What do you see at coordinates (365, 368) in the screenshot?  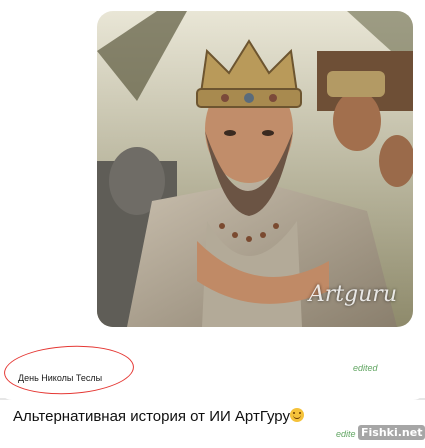 I see `edited-label: edited` at bounding box center [365, 368].